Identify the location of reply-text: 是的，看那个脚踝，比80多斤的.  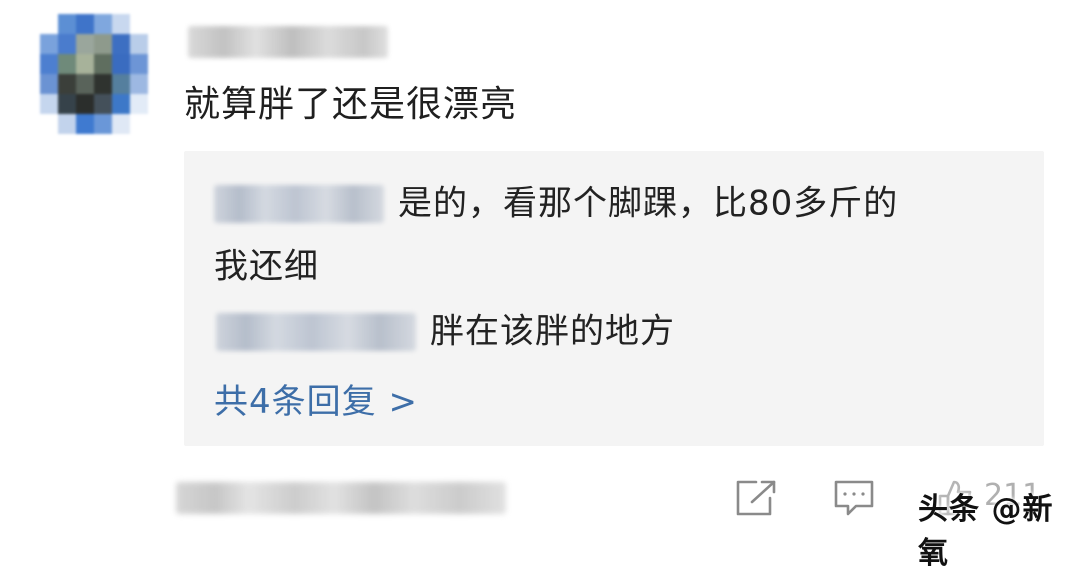
(648, 203).